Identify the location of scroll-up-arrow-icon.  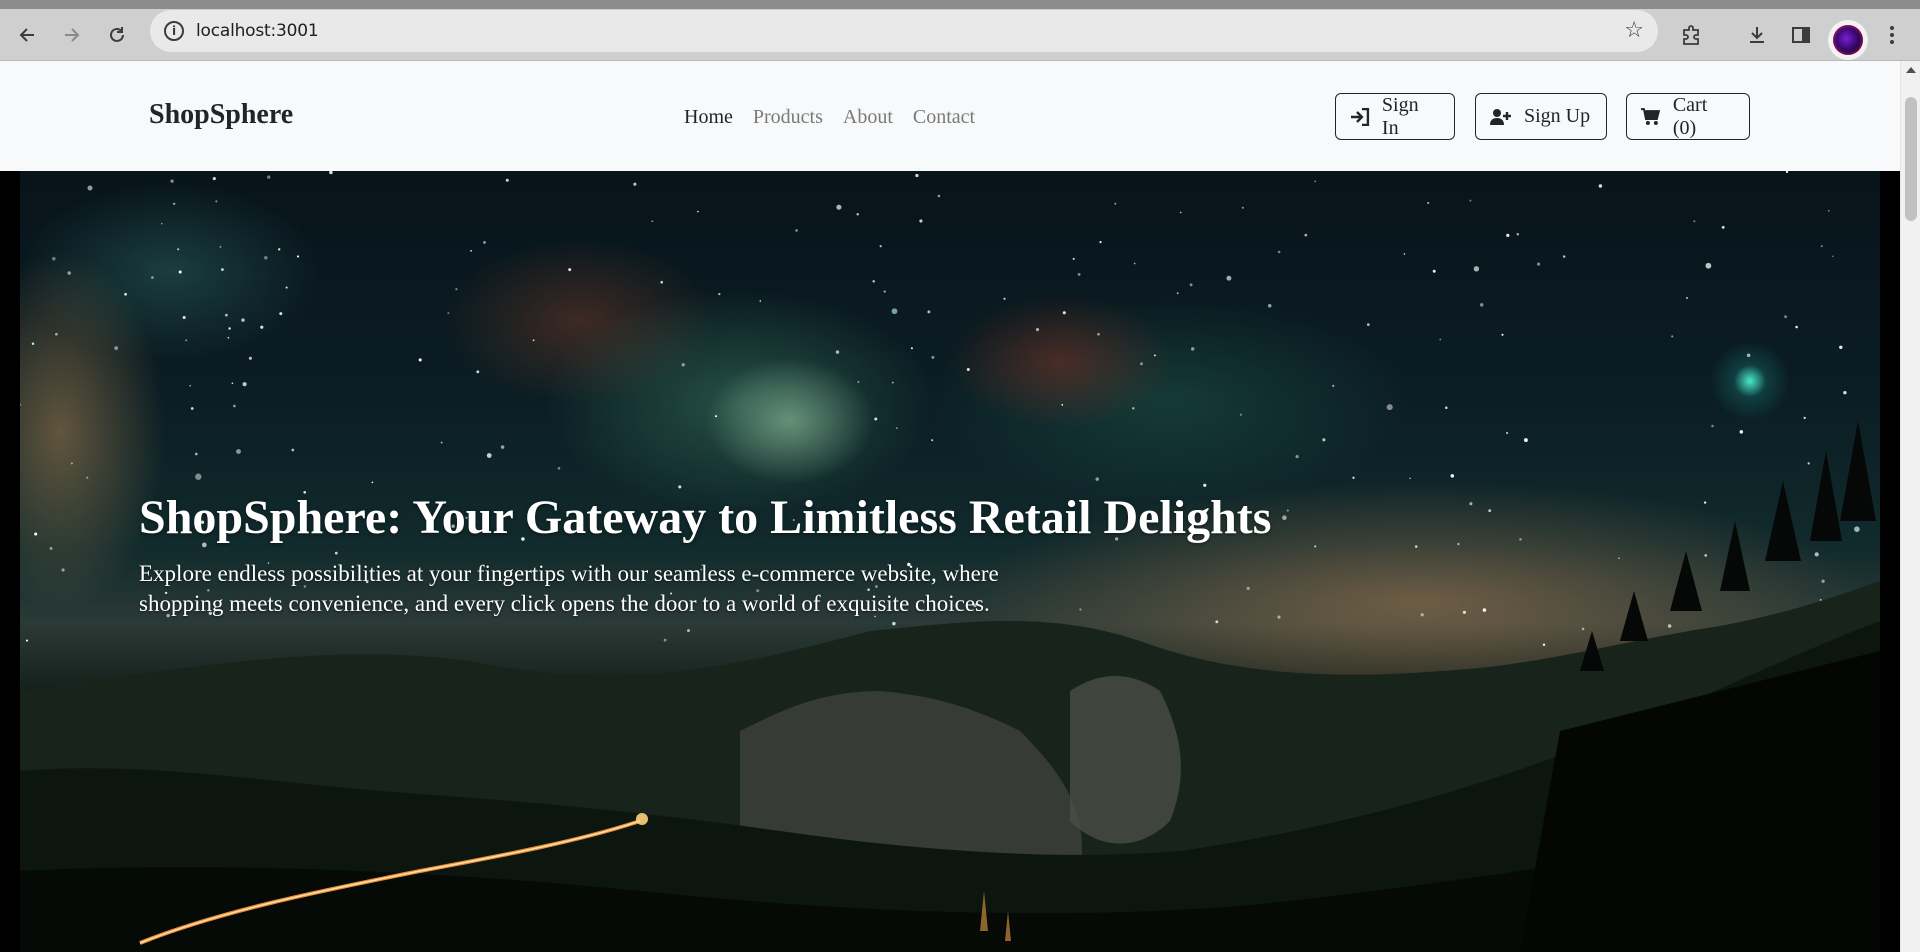
(1911, 70).